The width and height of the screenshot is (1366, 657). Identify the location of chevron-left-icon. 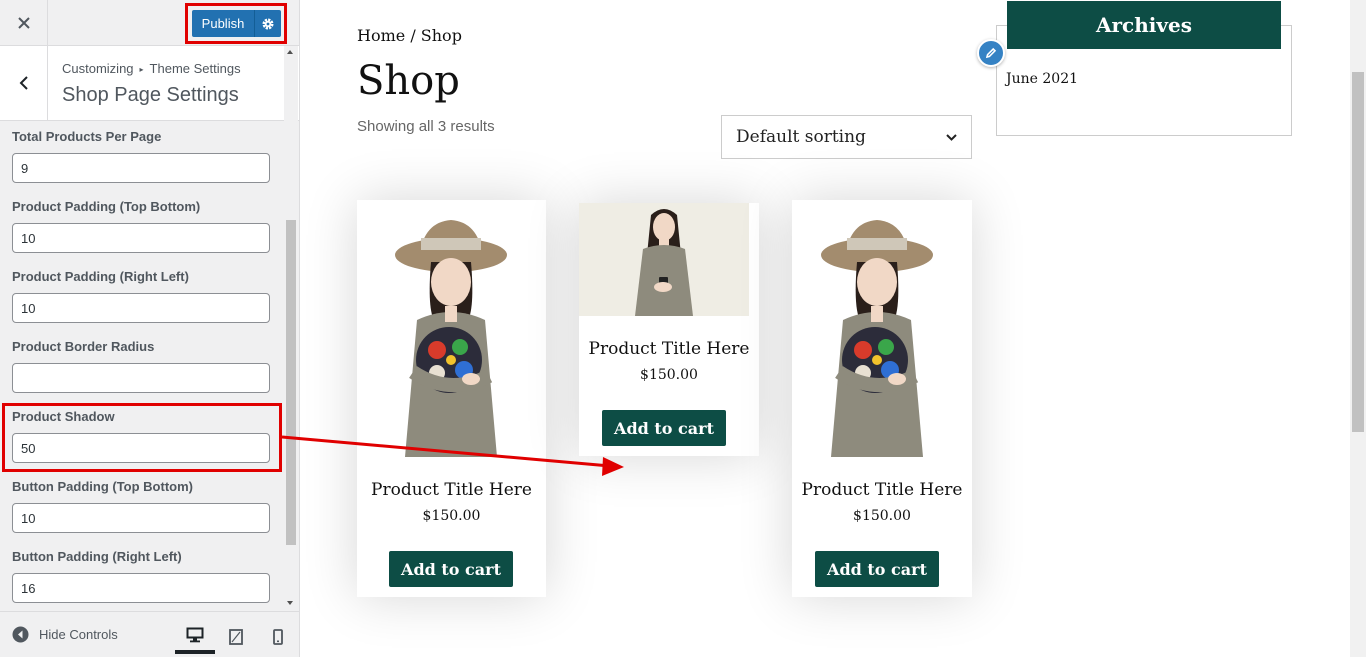
(23, 83).